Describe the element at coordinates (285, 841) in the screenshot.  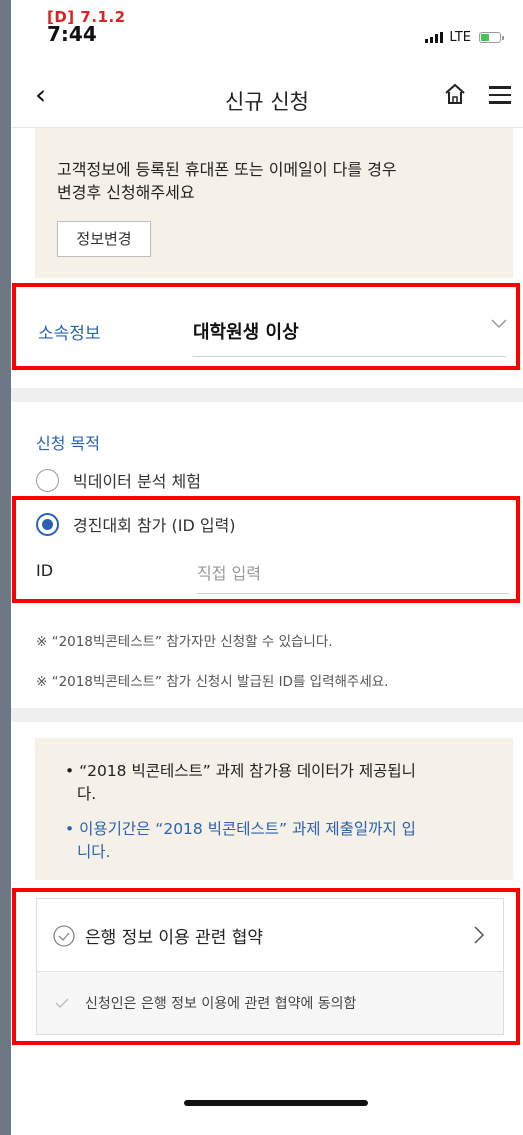
I see `info-item-usage-period: • 이용기간은 “2018 빅콘테스트” 과제 제출일까지 입 니다.` at that location.